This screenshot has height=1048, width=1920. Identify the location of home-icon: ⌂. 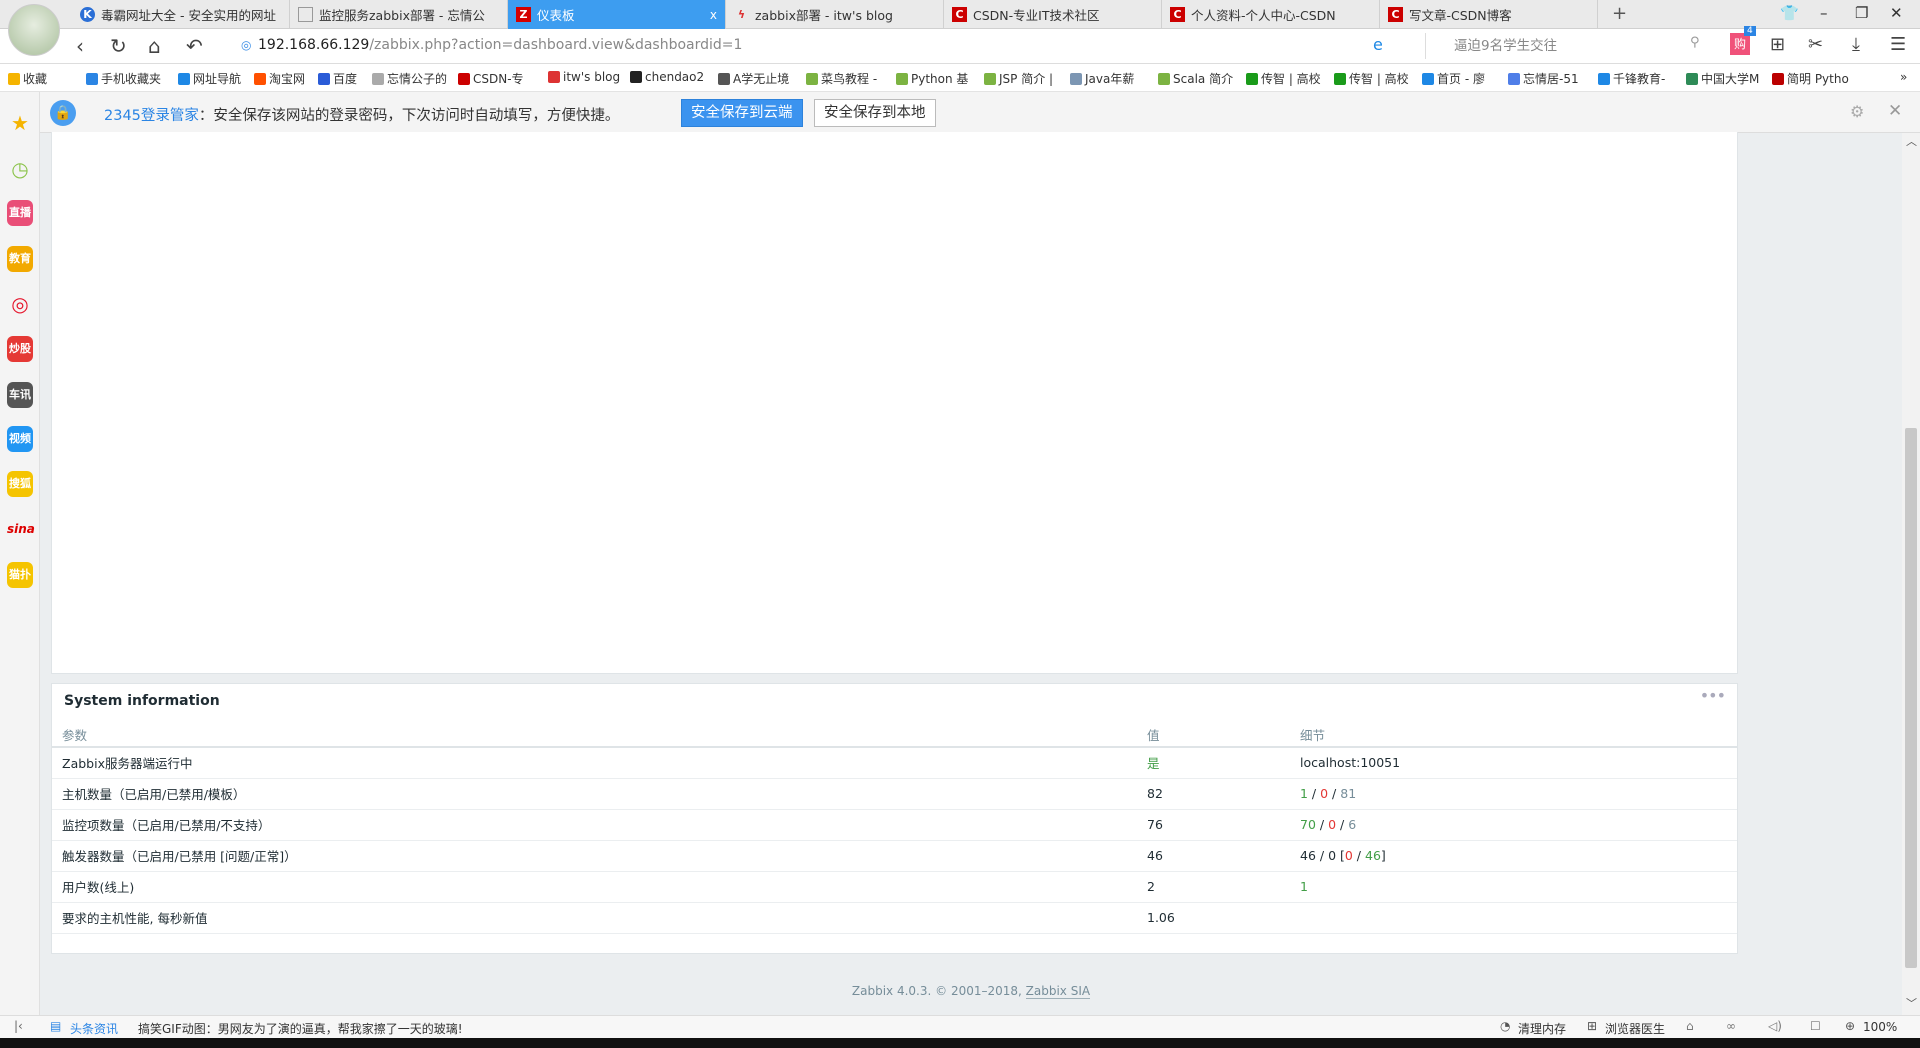
(154, 46).